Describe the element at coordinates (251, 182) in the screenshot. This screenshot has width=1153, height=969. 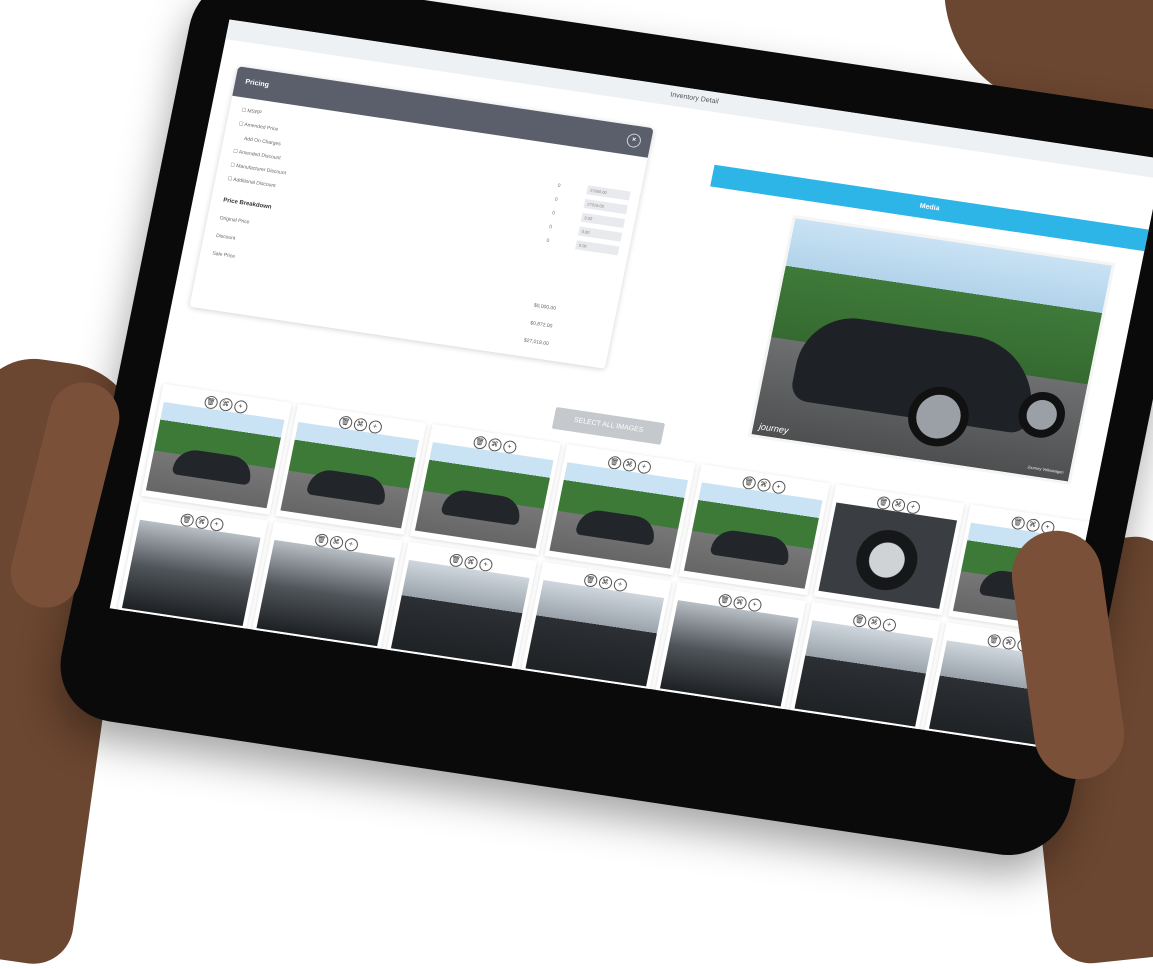
I see `price-row-additional-discount: ☐ Additional Discount` at that location.